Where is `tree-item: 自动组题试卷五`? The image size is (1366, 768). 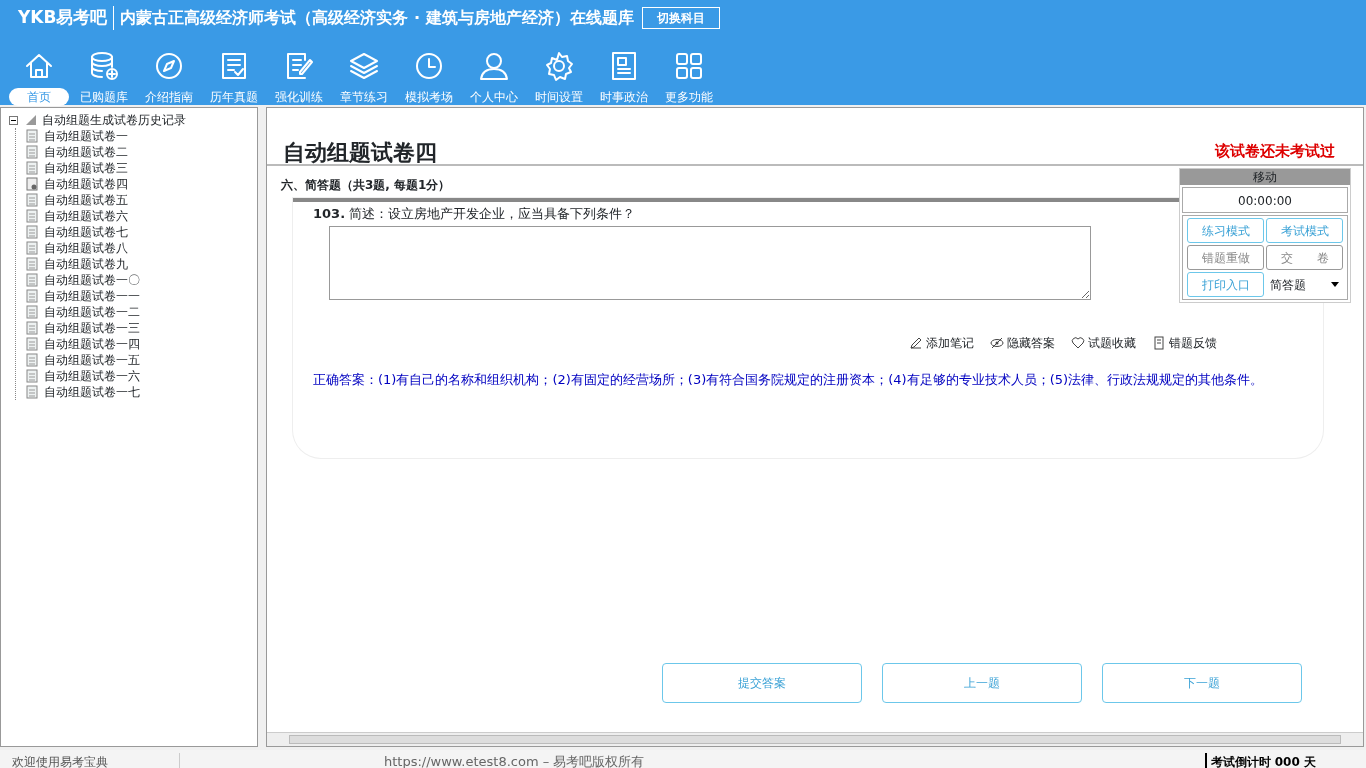
tree-item: 自动组题试卷五 is located at coordinates (86, 200).